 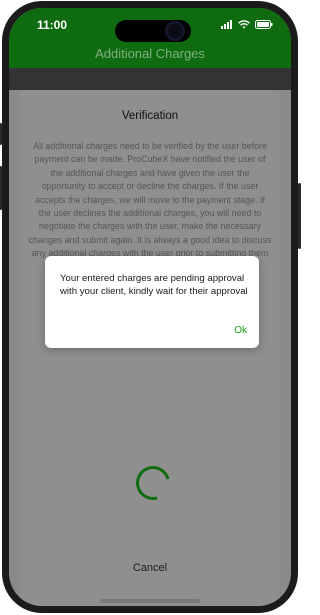 I want to click on status-icons, so click(x=247, y=24).